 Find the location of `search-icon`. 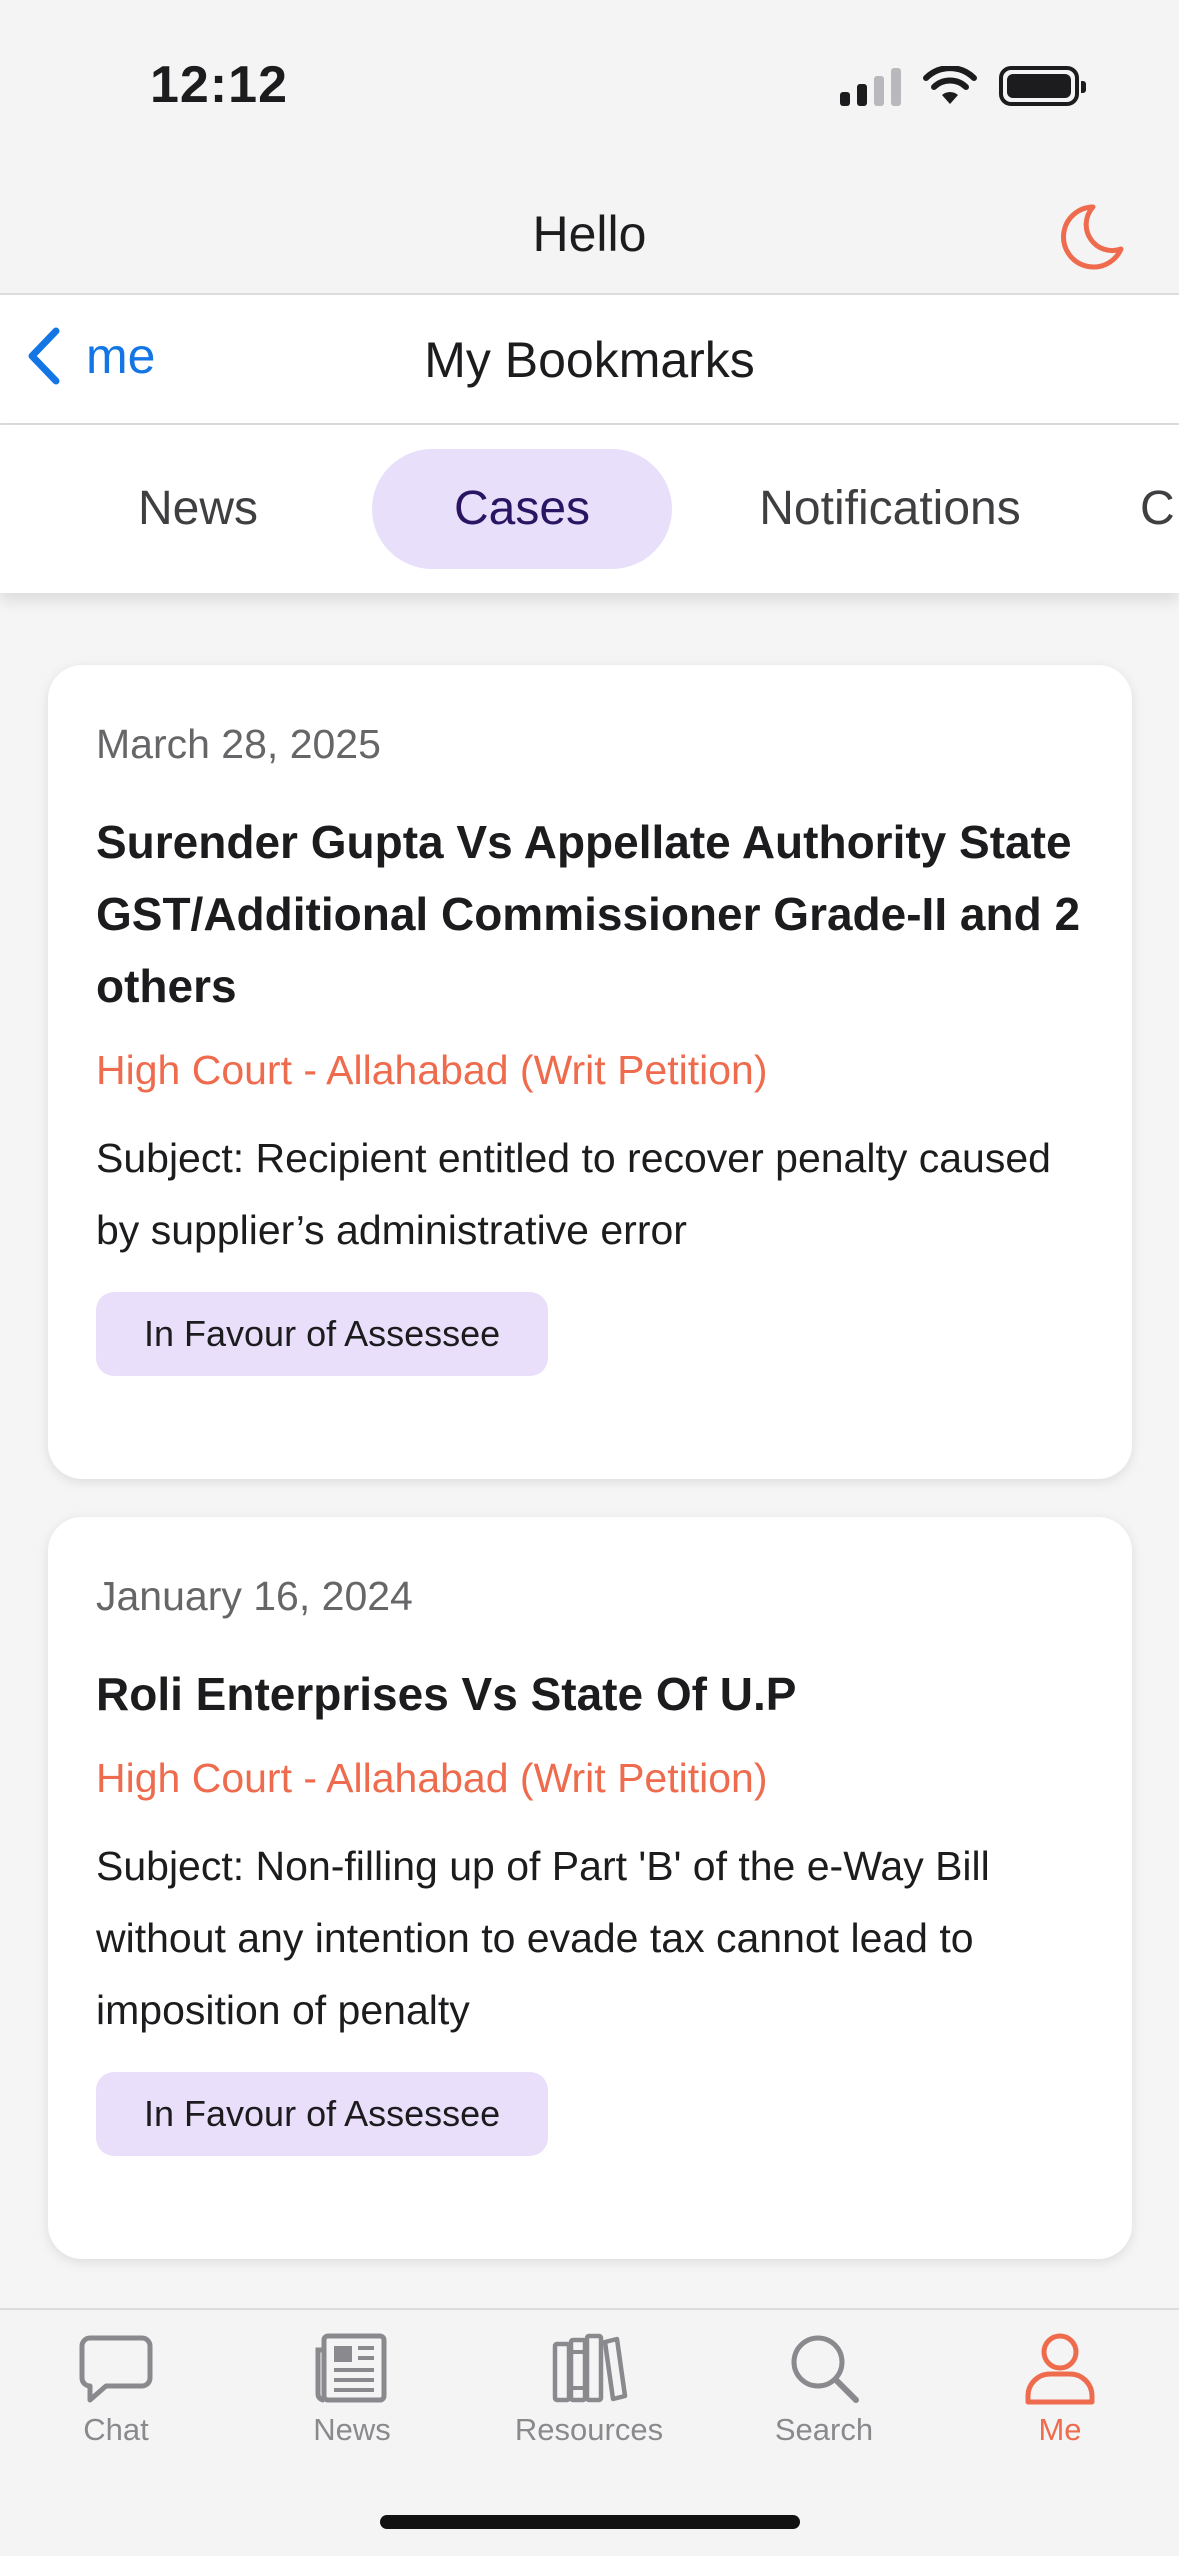

search-icon is located at coordinates (825, 2369).